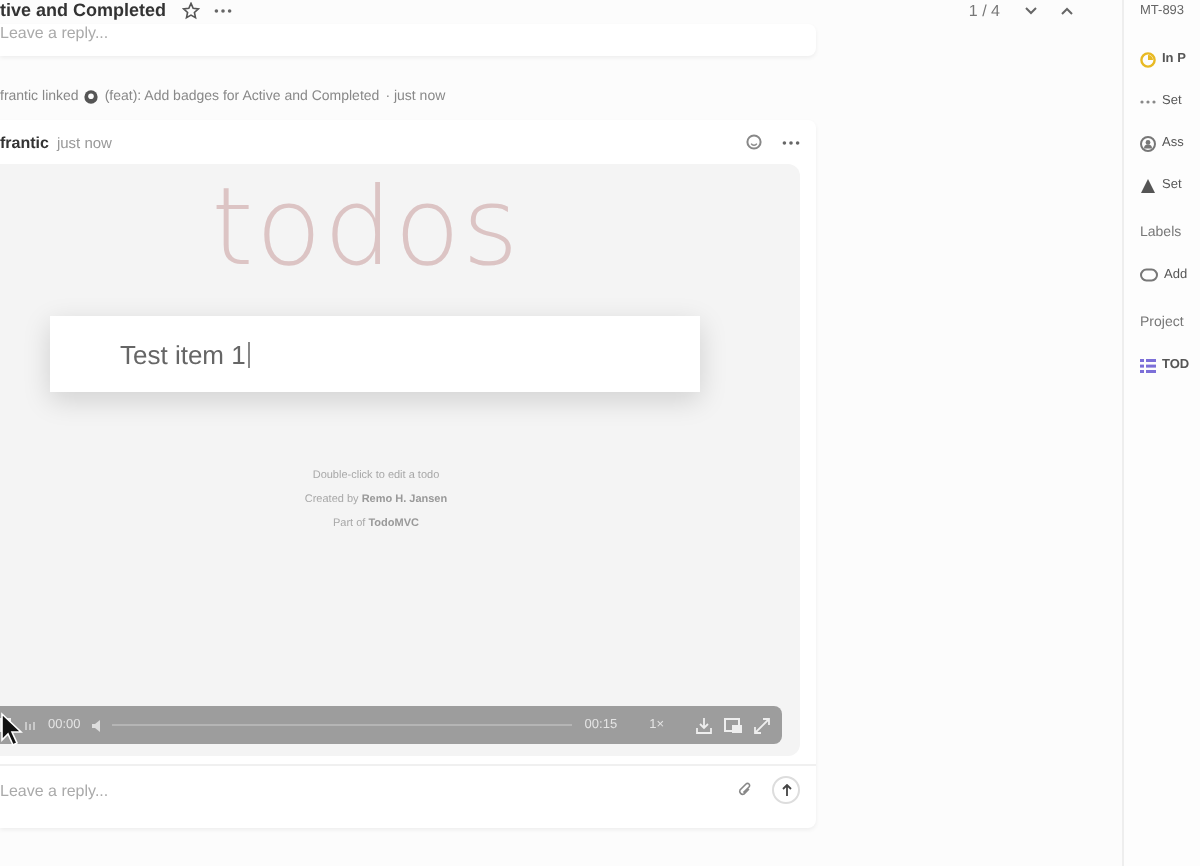  I want to click on send-button, so click(786, 790).